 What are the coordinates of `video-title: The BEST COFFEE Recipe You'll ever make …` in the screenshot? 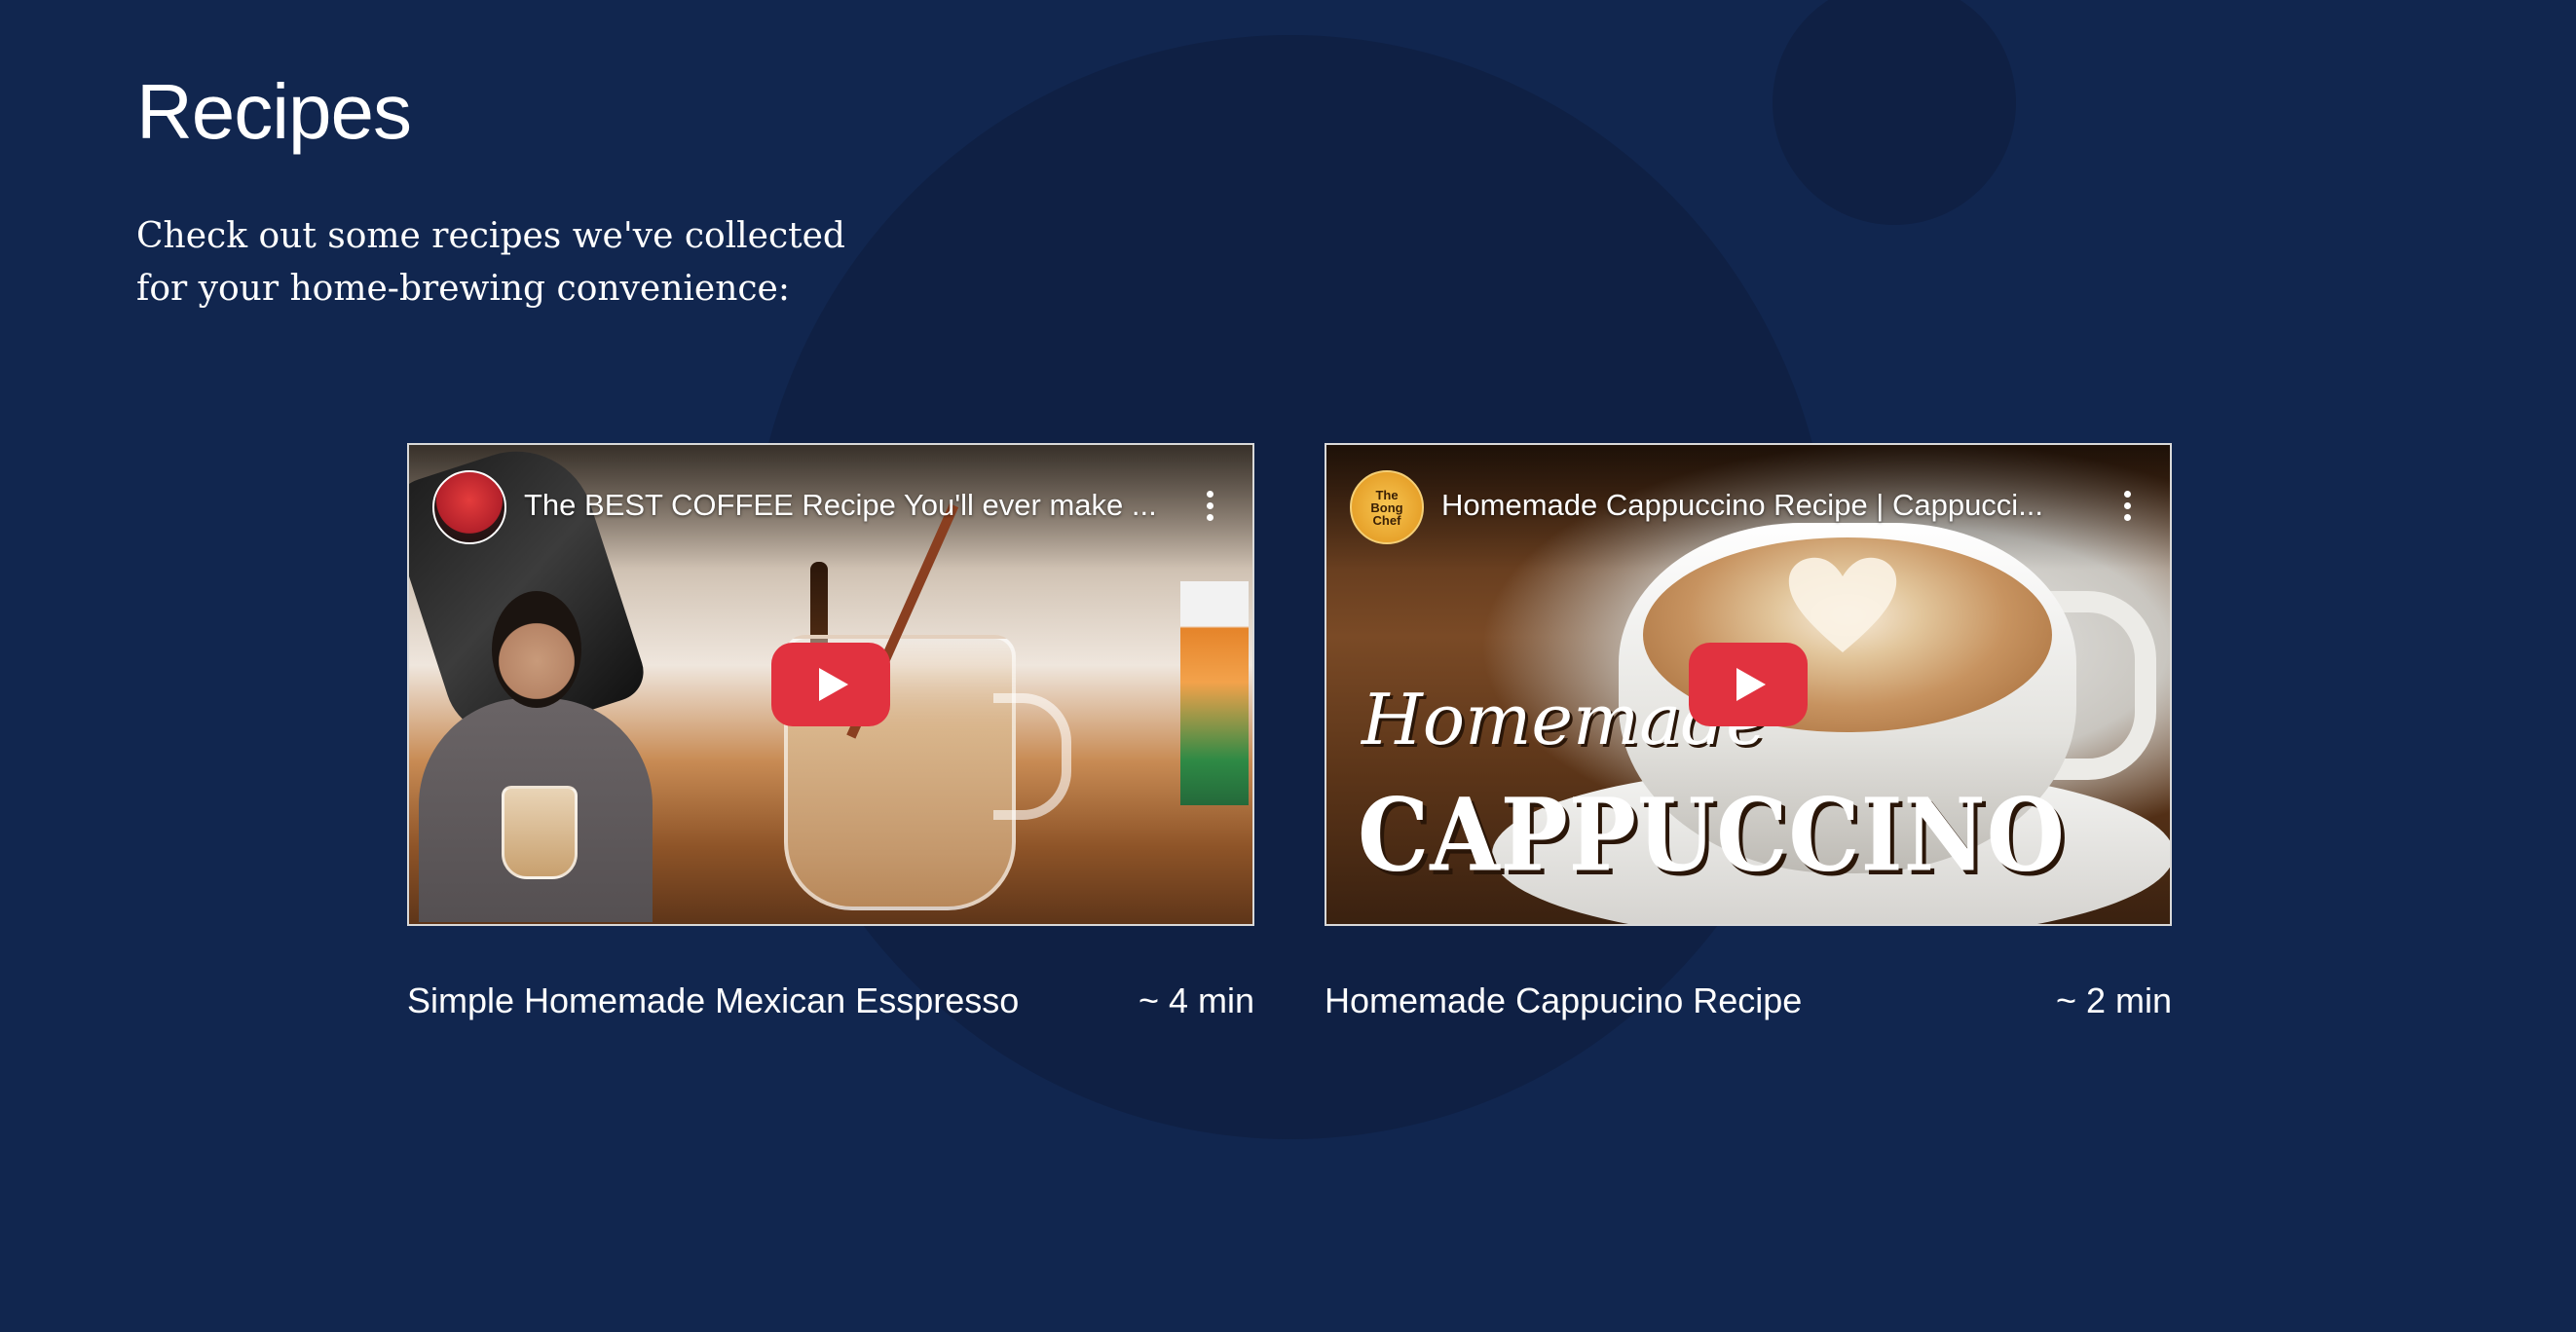 It's located at (849, 505).